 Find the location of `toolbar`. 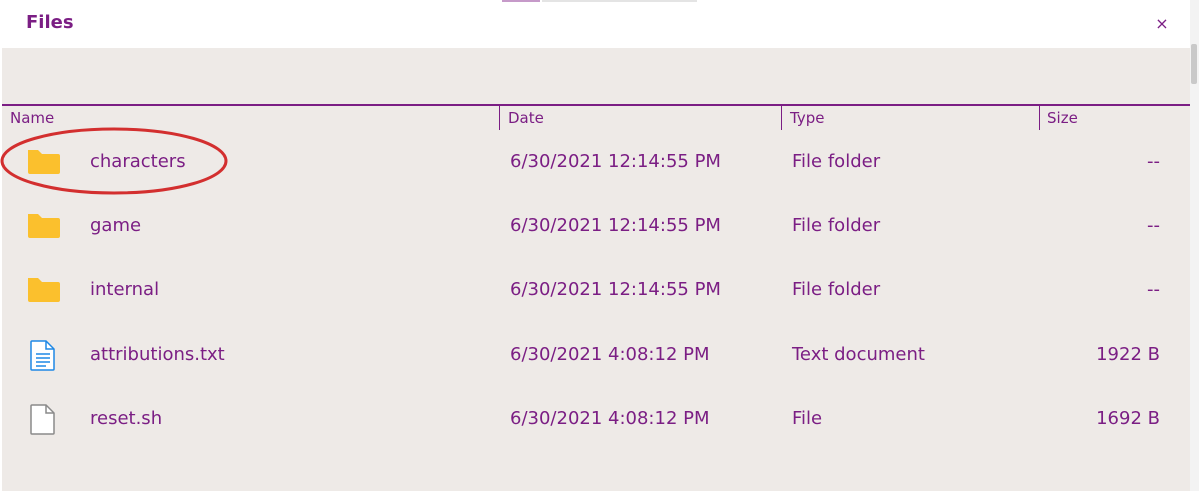

toolbar is located at coordinates (596, 76).